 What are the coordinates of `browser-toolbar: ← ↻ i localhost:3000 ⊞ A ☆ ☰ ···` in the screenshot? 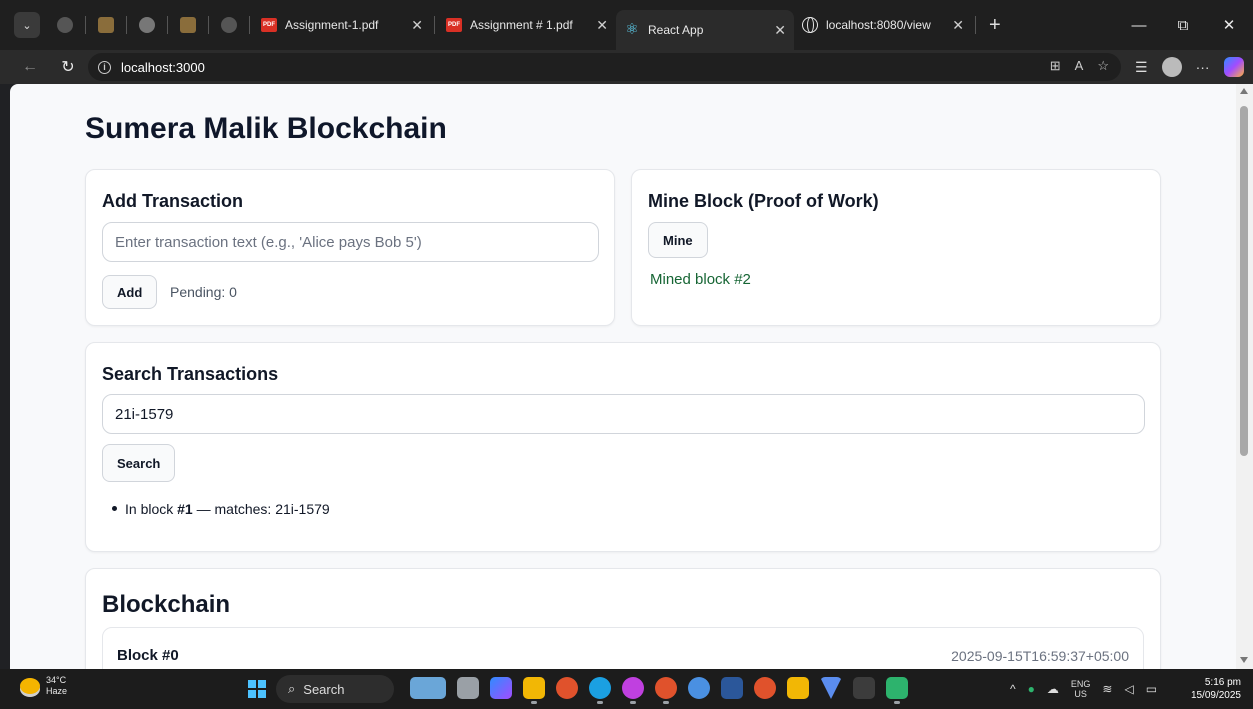 It's located at (626, 67).